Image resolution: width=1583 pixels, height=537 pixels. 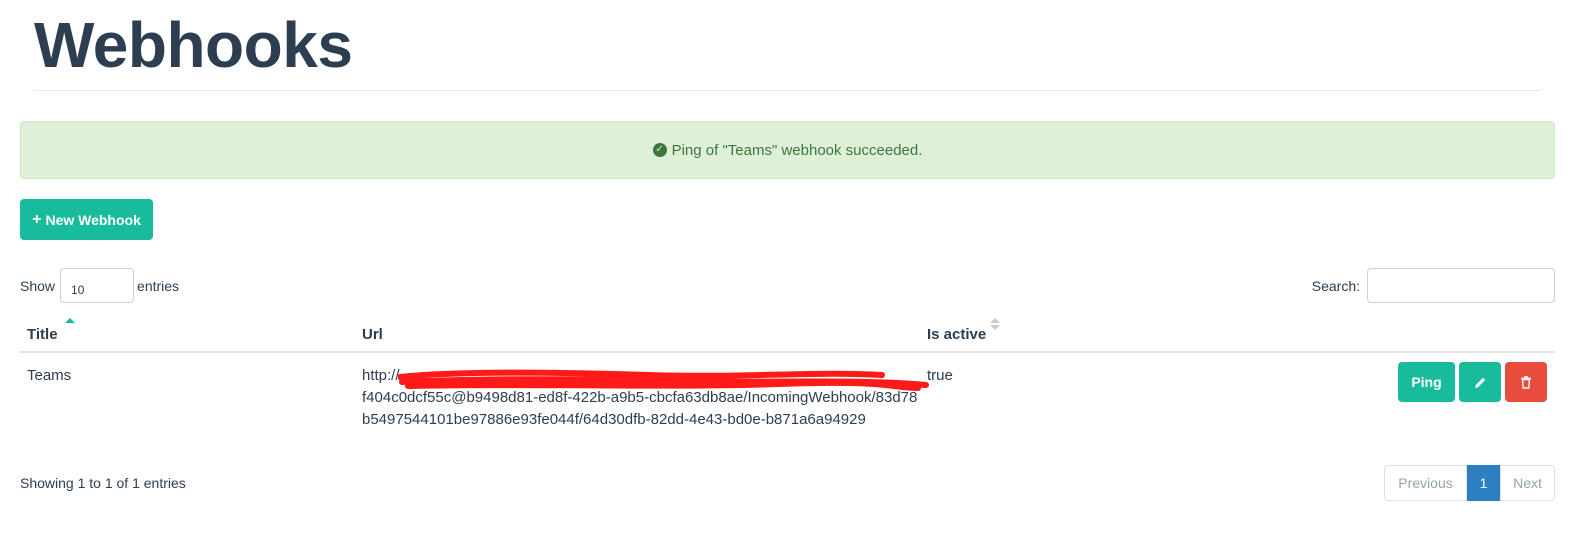 I want to click on previous-page-button: Previous, so click(x=1425, y=483).